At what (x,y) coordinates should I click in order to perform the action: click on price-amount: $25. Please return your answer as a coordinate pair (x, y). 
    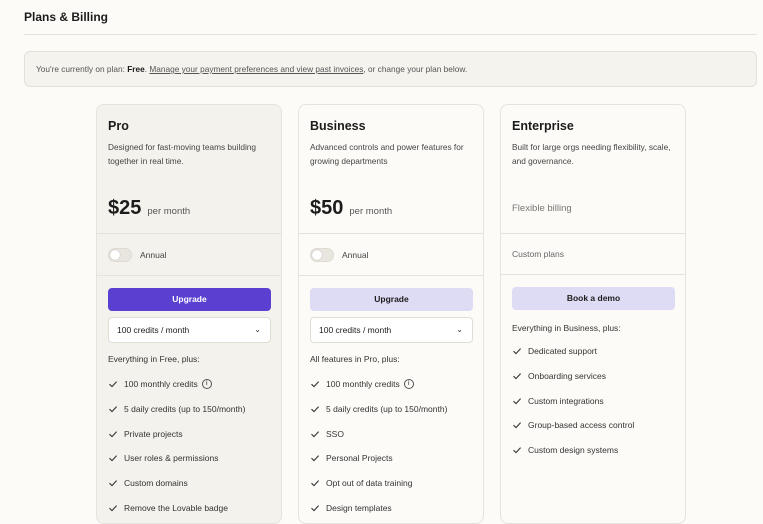
    Looking at the image, I should click on (125, 208).